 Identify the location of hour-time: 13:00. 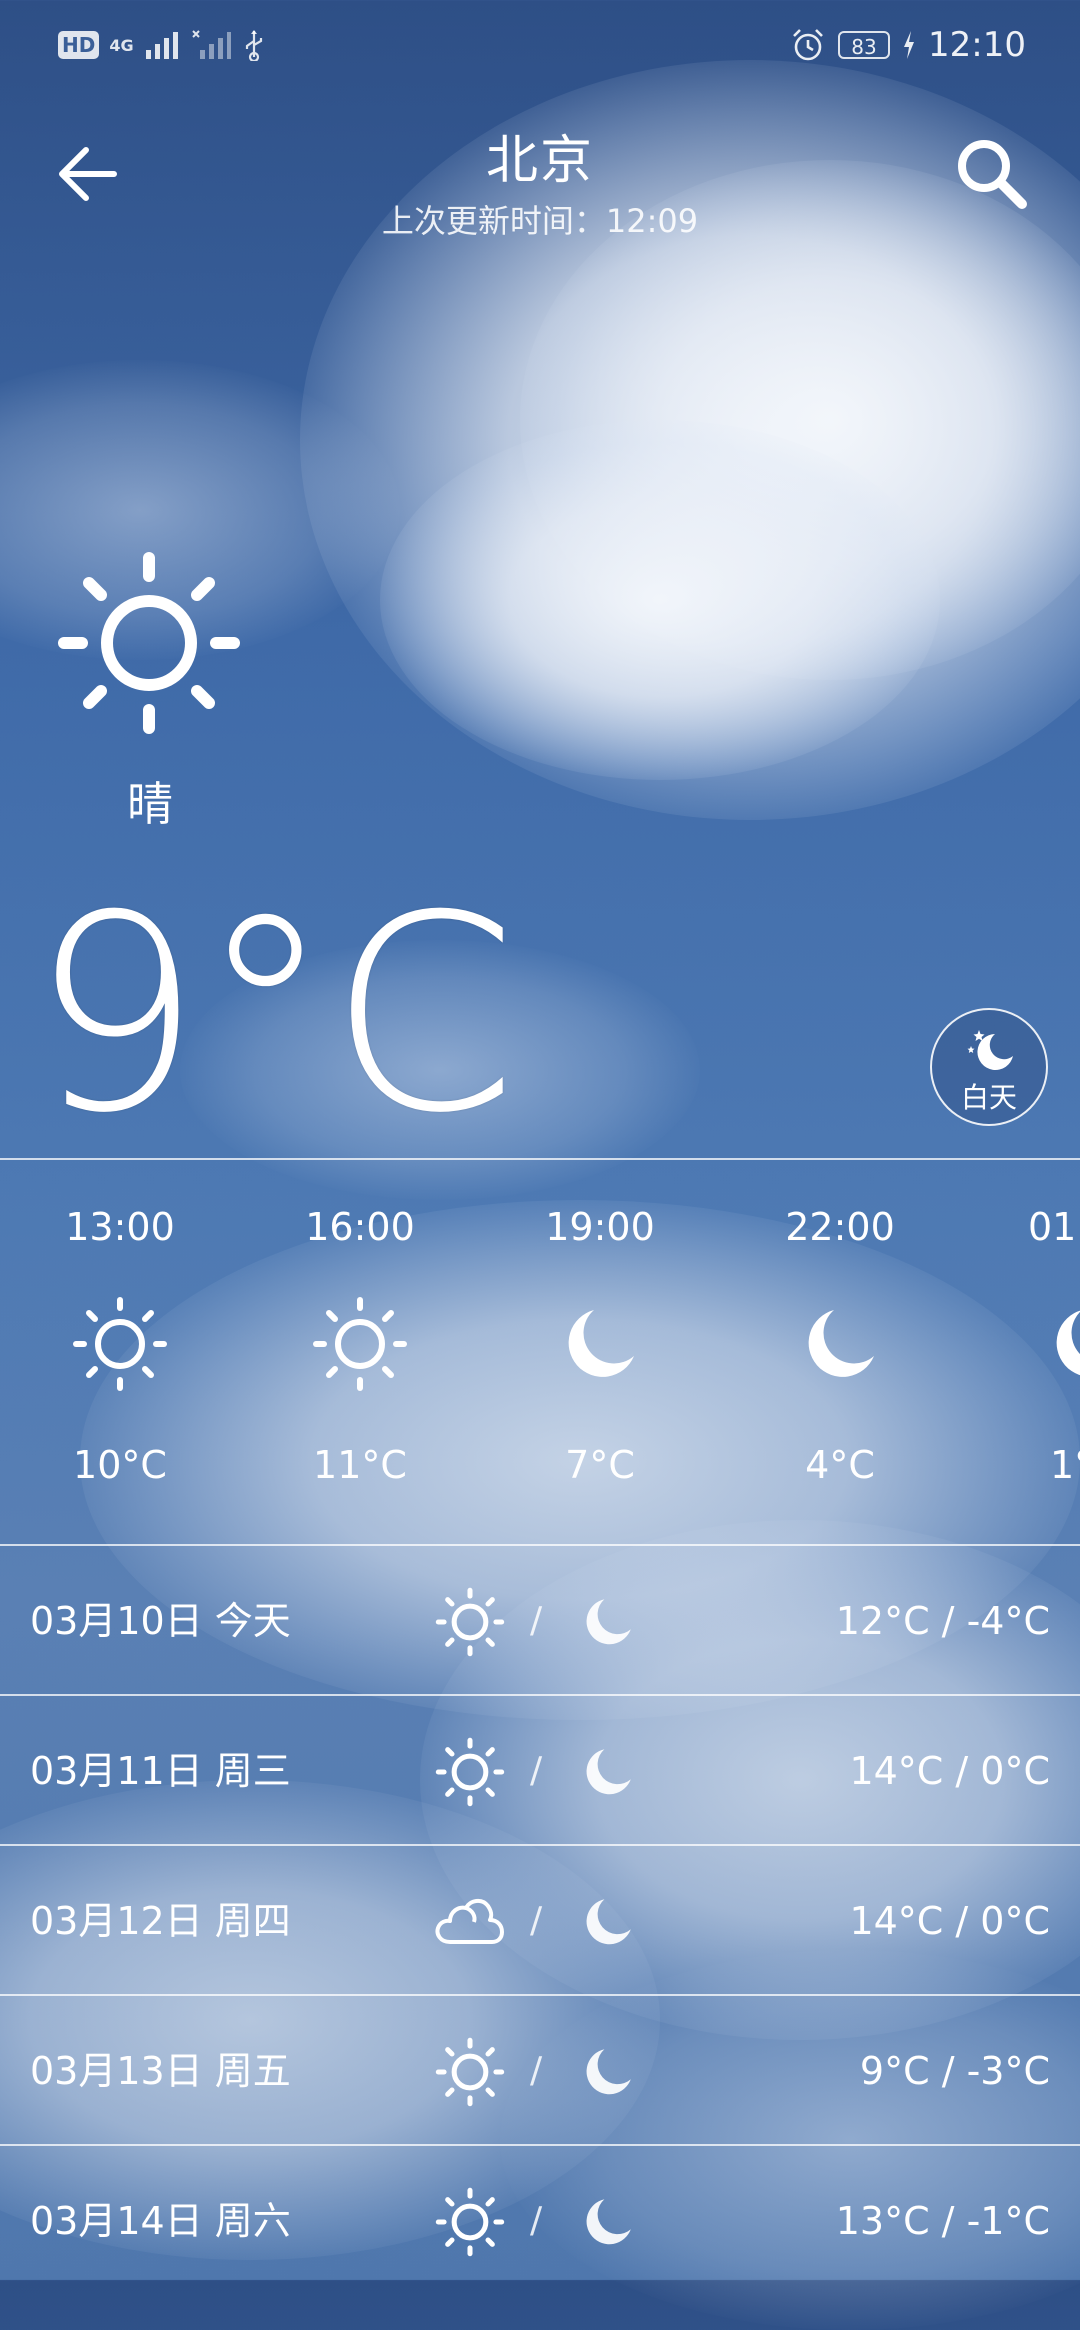
(120, 1227).